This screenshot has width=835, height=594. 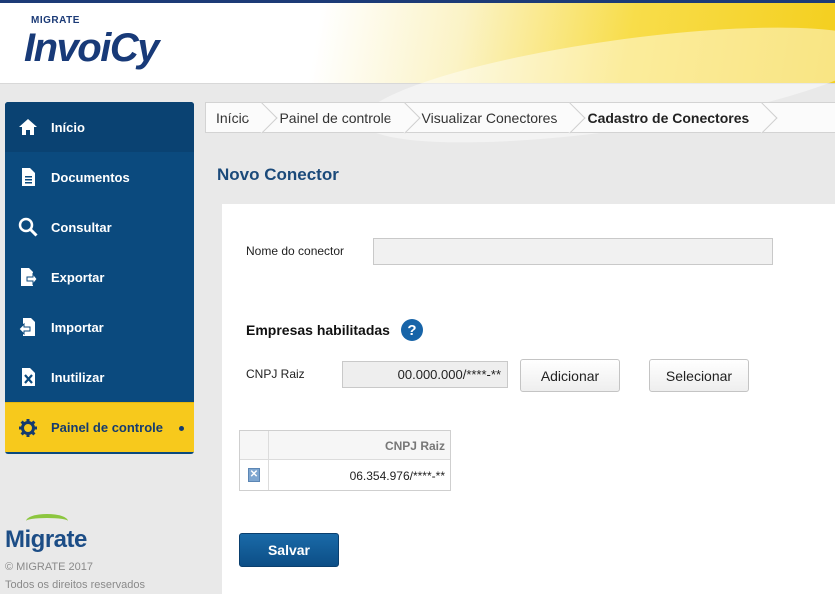 What do you see at coordinates (75, 585) in the screenshot?
I see `footer-rights: Todos os direitos reservados` at bounding box center [75, 585].